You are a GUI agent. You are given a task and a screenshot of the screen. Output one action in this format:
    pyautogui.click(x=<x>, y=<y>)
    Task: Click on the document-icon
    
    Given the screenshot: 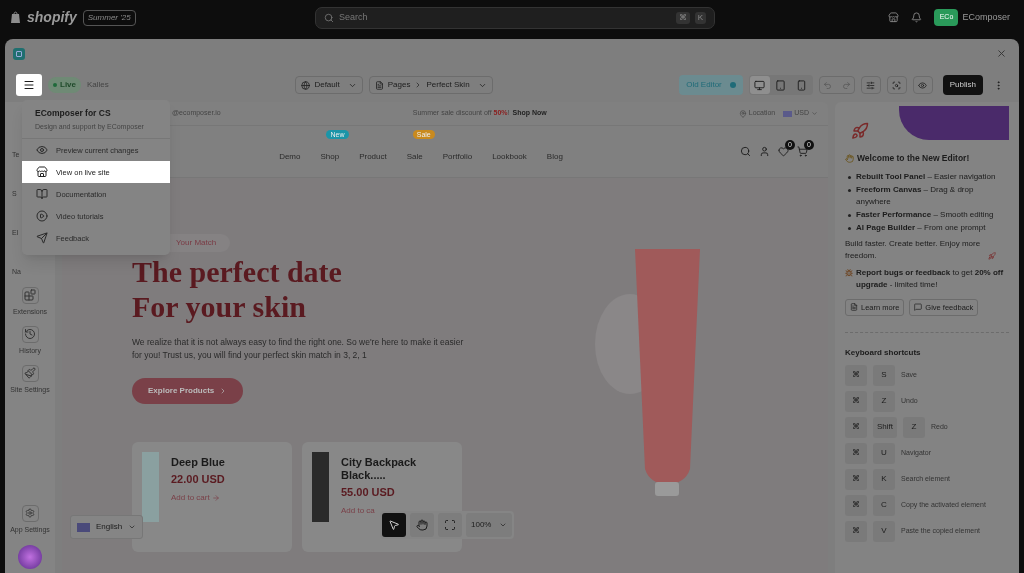 What is the action you would take?
    pyautogui.click(x=854, y=307)
    